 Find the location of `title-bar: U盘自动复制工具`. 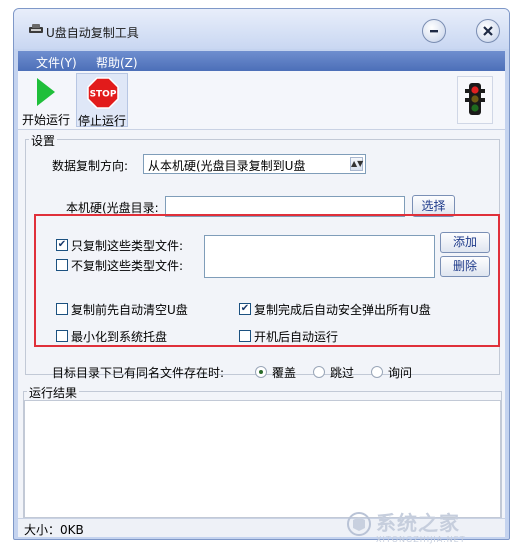

title-bar: U盘自动复制工具 is located at coordinates (261, 29).